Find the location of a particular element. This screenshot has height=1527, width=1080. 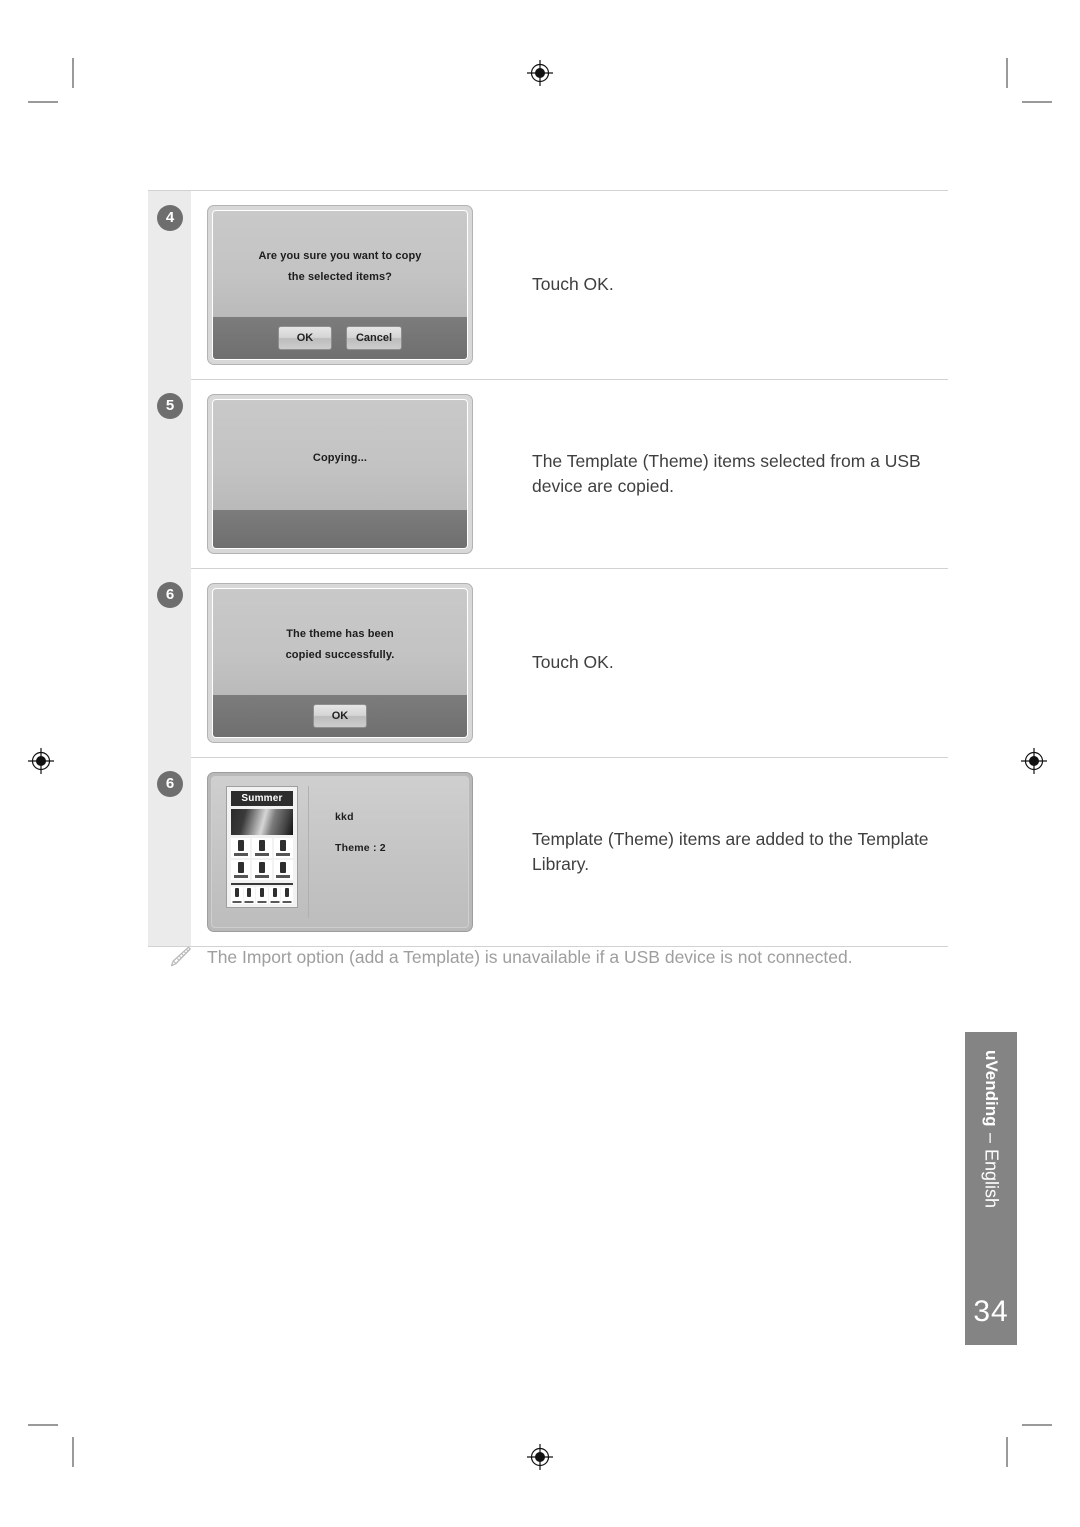

crop-mark-top-left-vertical is located at coordinates (73, 73).